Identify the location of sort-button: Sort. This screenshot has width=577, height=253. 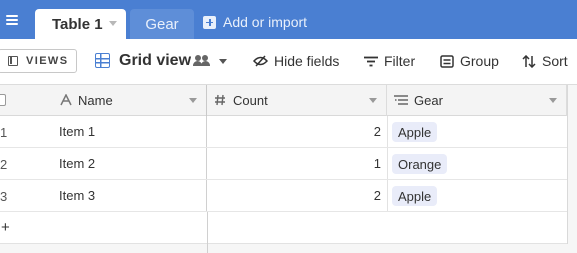
(545, 61).